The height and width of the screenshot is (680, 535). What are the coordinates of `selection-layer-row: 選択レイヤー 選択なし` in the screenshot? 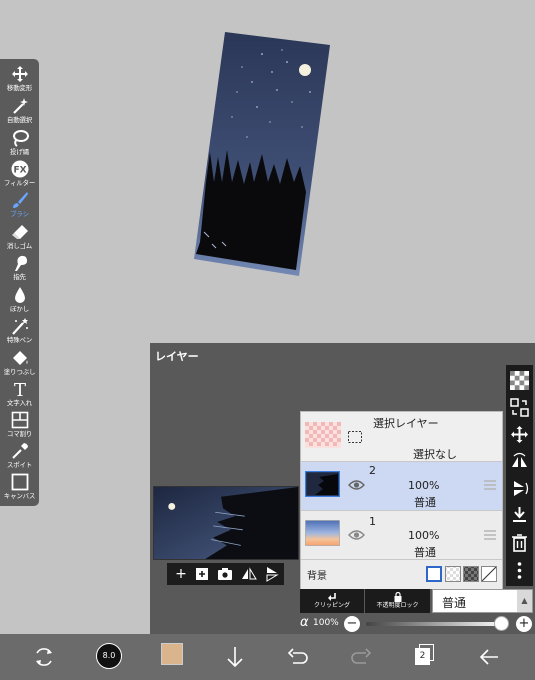 It's located at (401, 437).